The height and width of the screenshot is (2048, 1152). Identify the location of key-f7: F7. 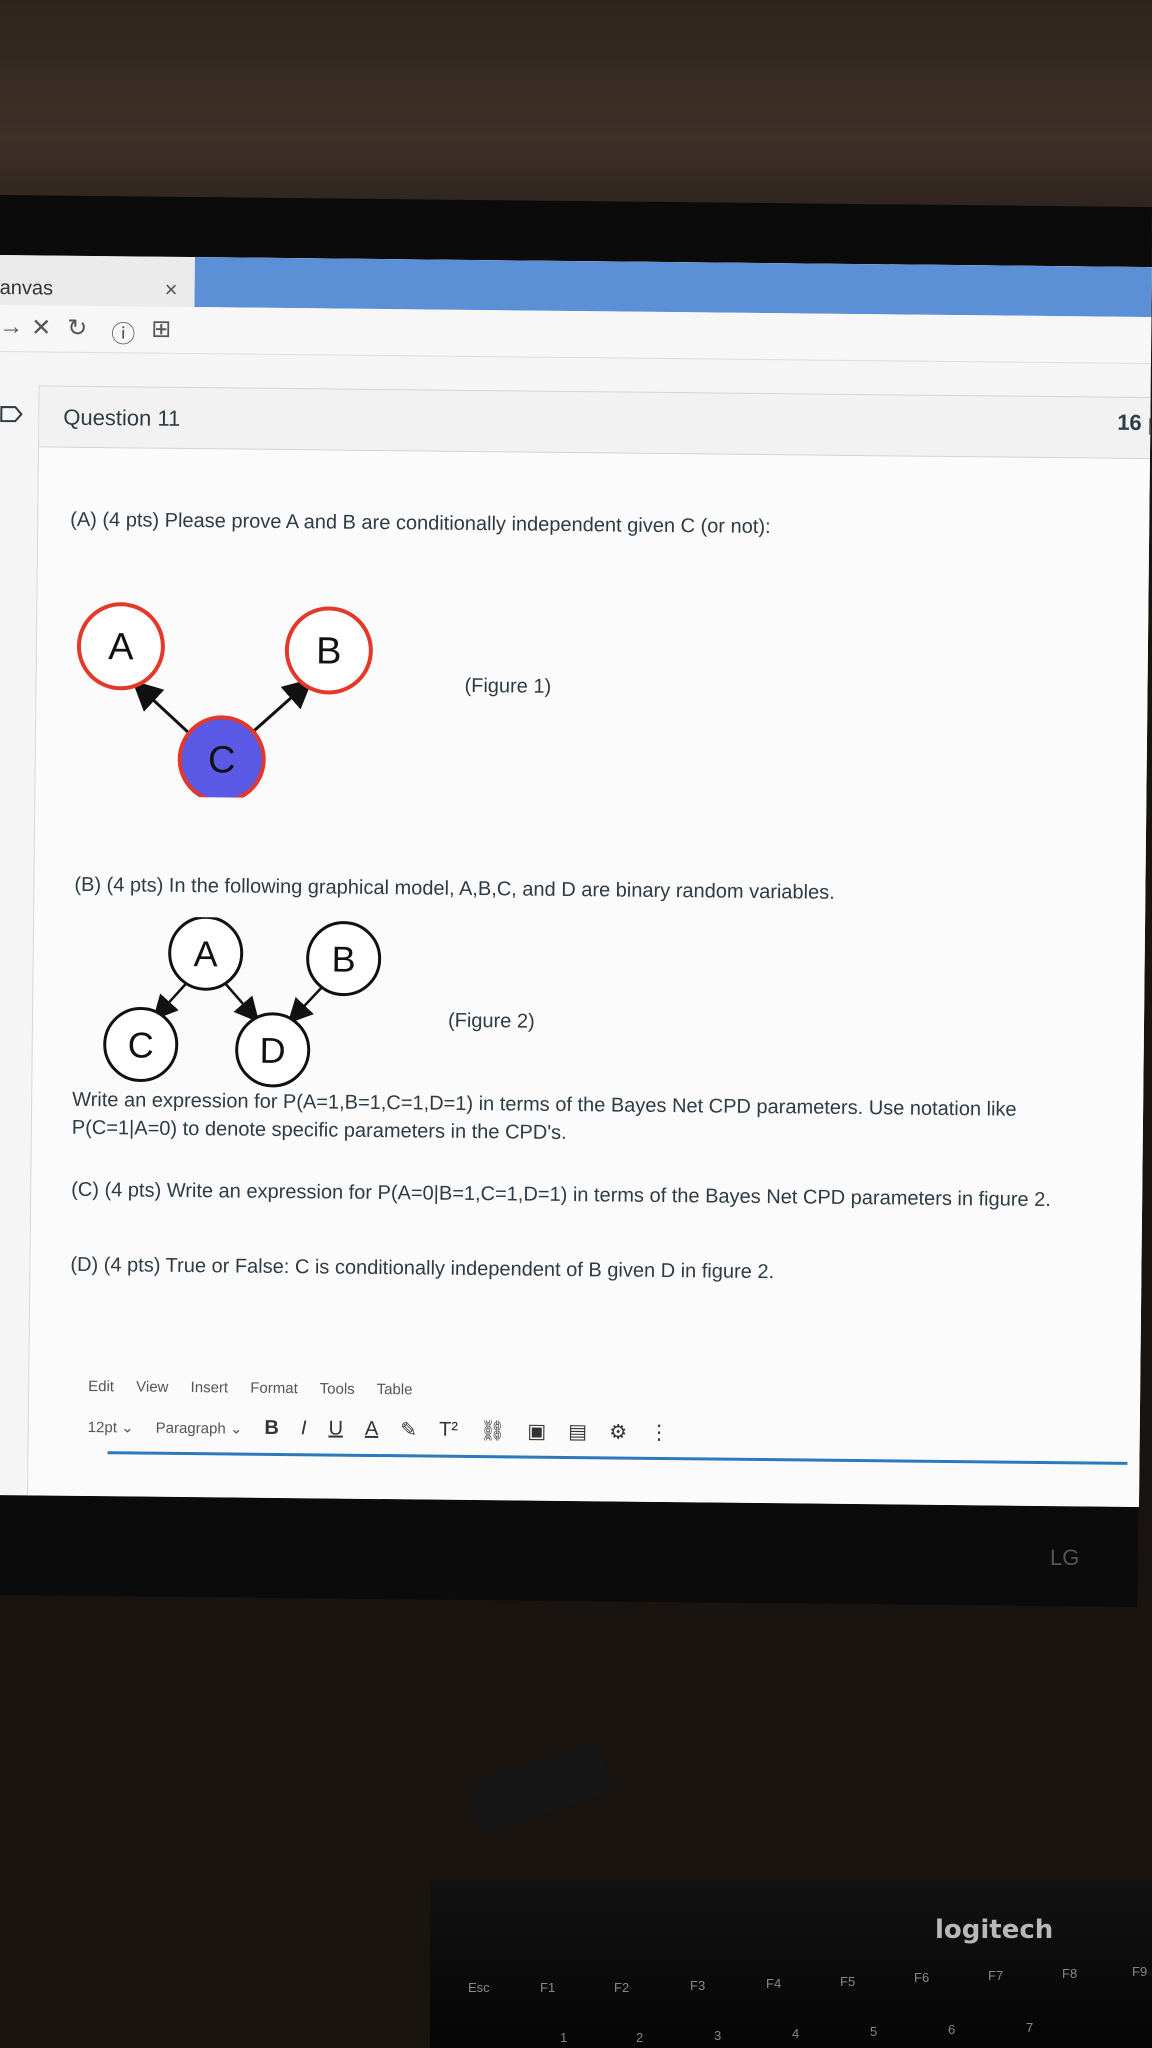
(996, 1975).